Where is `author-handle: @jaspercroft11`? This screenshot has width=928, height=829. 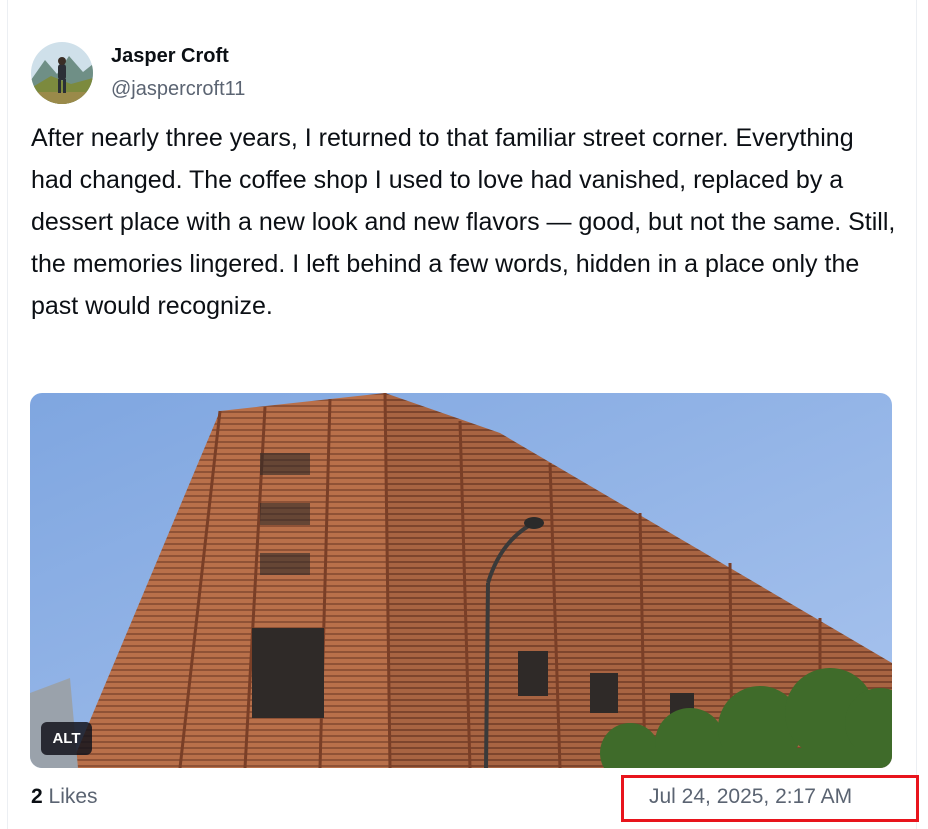 author-handle: @jaspercroft11 is located at coordinates (178, 89).